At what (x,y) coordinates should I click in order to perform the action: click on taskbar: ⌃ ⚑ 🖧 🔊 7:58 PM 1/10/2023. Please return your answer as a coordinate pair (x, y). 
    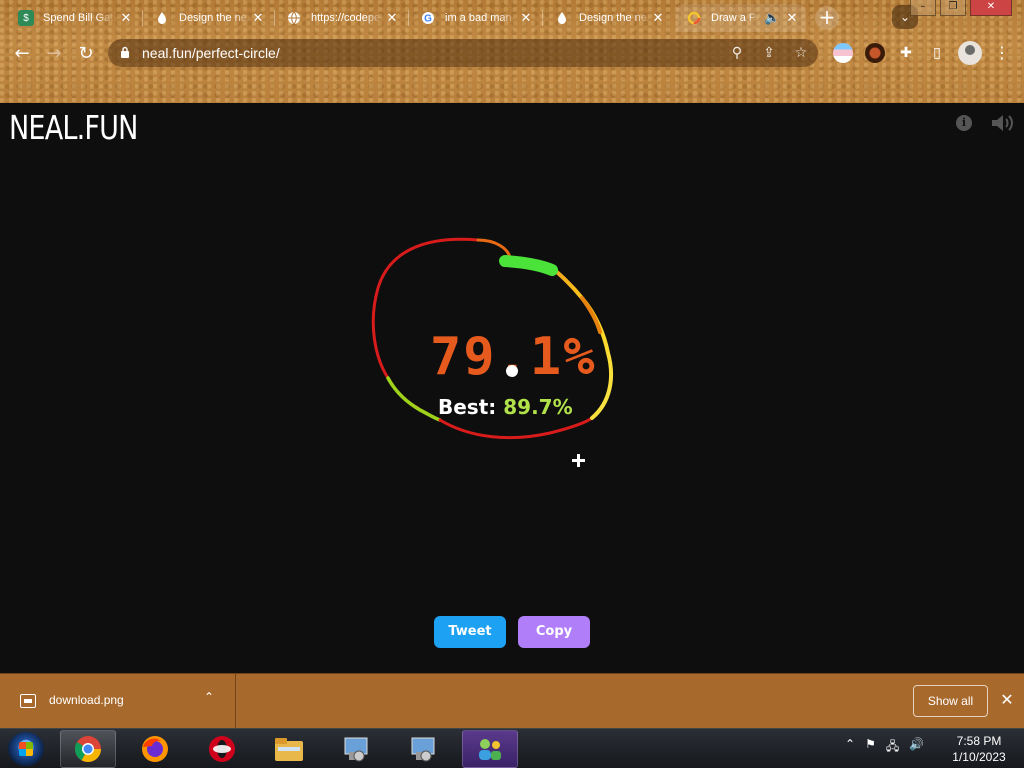
    Looking at the image, I should click on (512, 748).